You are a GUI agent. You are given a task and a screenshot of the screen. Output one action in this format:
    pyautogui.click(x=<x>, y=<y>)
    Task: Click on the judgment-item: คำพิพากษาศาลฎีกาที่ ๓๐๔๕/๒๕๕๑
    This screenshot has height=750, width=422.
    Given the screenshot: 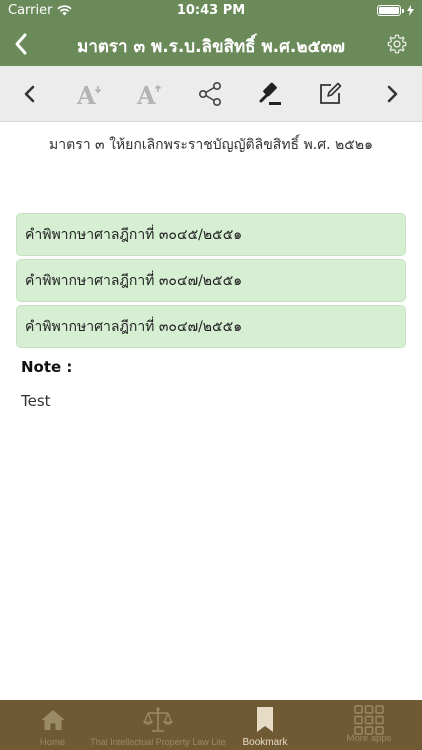 What is the action you would take?
    pyautogui.click(x=211, y=234)
    